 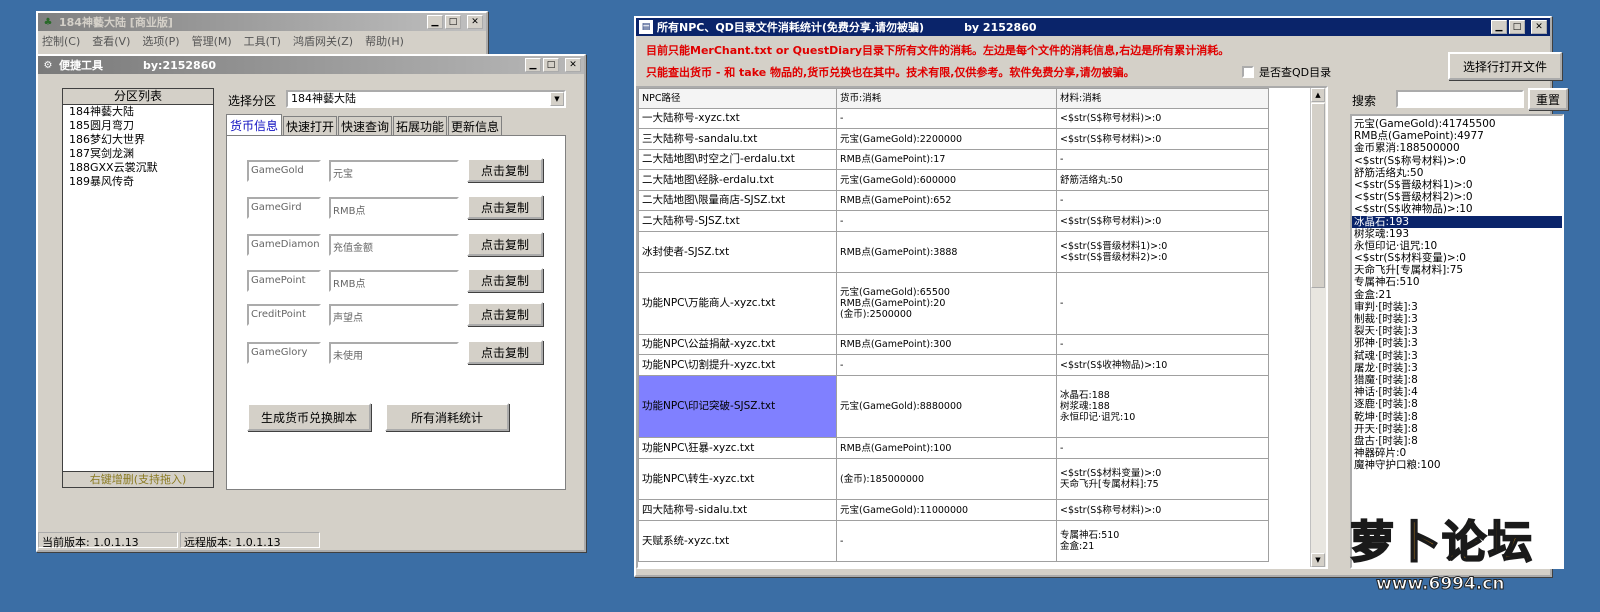 What do you see at coordinates (61, 41) in the screenshot?
I see `menu-control: 控制(C)` at bounding box center [61, 41].